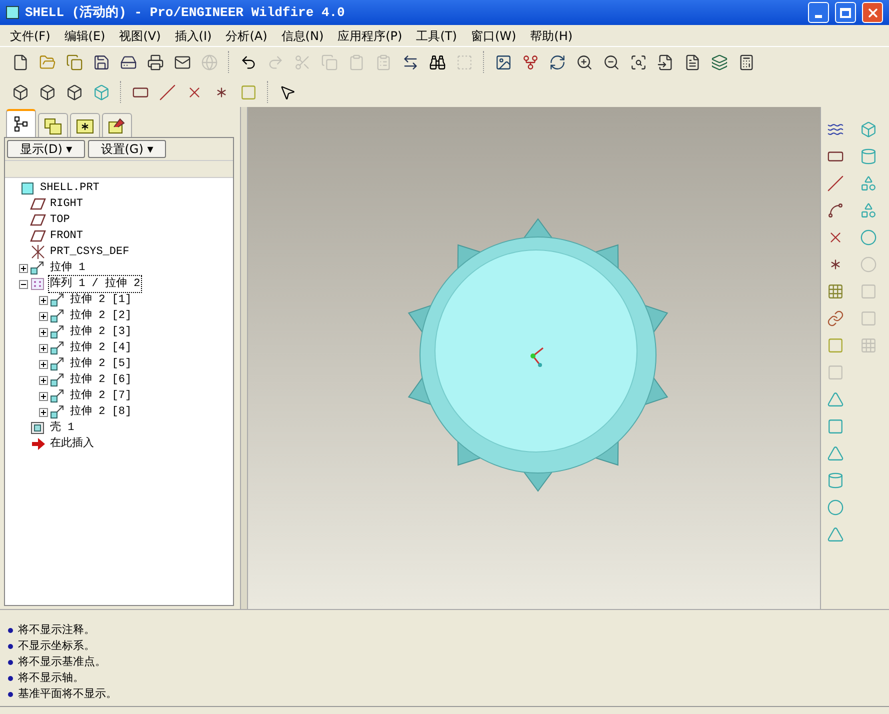 The width and height of the screenshot is (889, 714). What do you see at coordinates (38, 252) in the screenshot?
I see `coordinate-system-icon` at bounding box center [38, 252].